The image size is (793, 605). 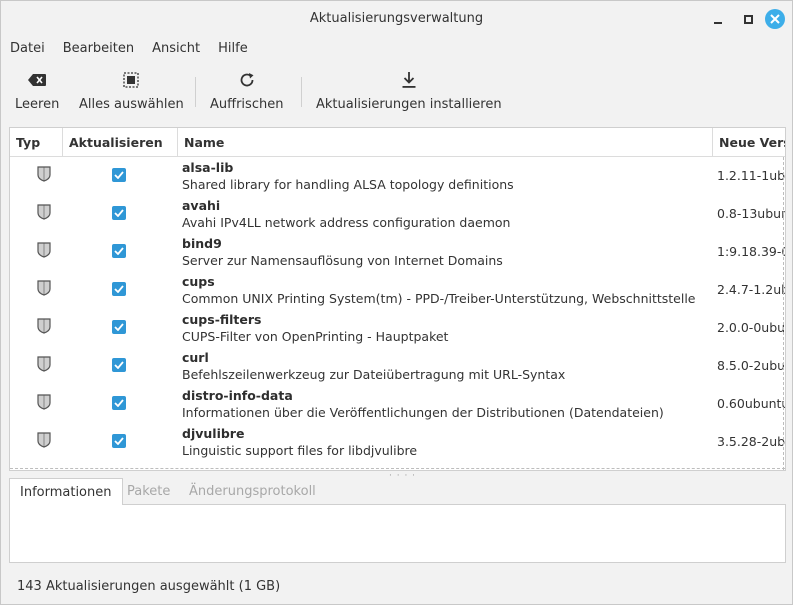 What do you see at coordinates (246, 90) in the screenshot?
I see `refresh-button: Auffrischen` at bounding box center [246, 90].